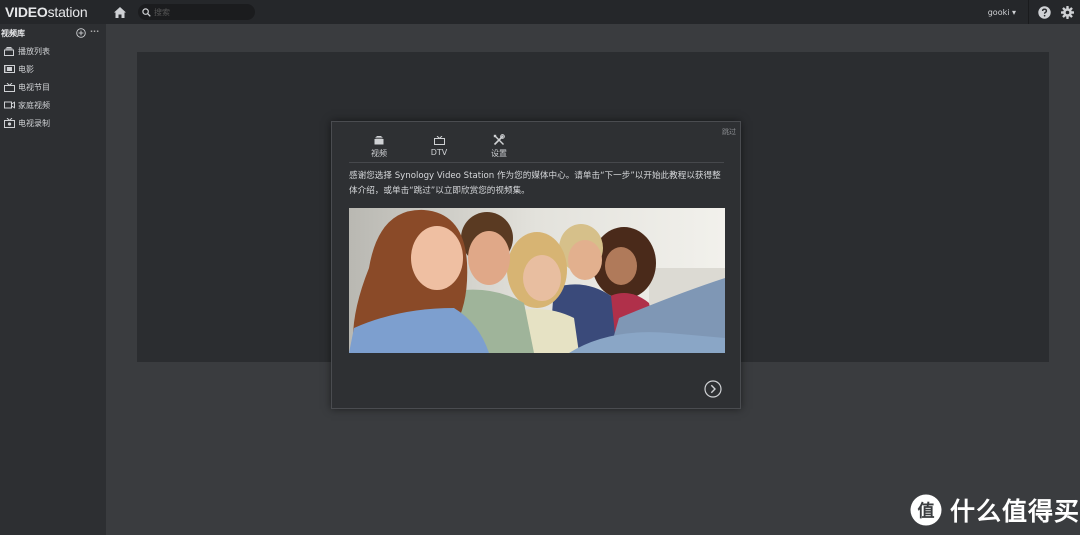 The height and width of the screenshot is (535, 1080). Describe the element at coordinates (13, 33) in the screenshot. I see `sidebar-title: 视频库` at that location.